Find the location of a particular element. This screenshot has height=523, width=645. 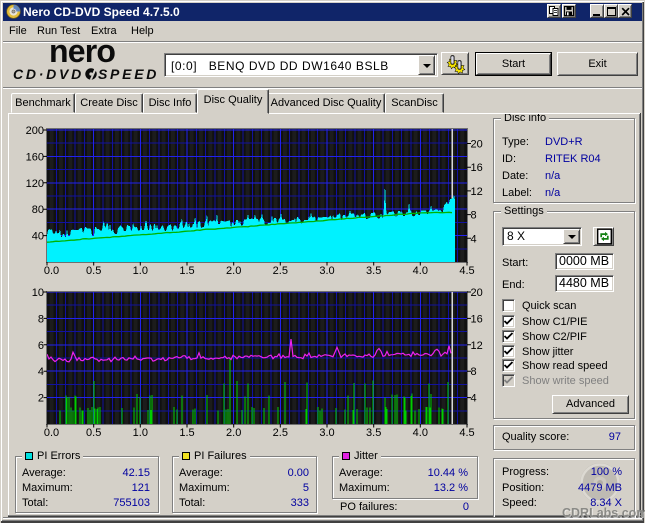

svg-text: 160 is located at coordinates (35, 157).